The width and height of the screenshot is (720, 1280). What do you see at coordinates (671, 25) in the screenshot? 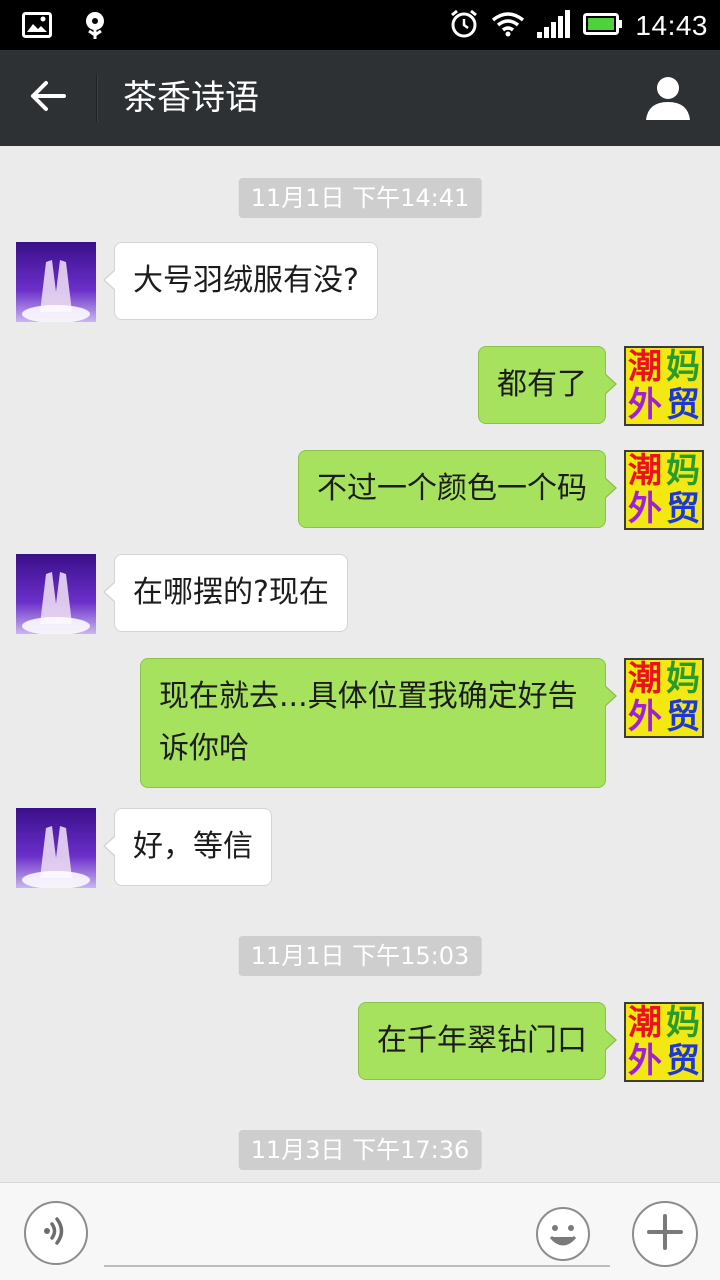
I see `status-time: 14:43` at bounding box center [671, 25].